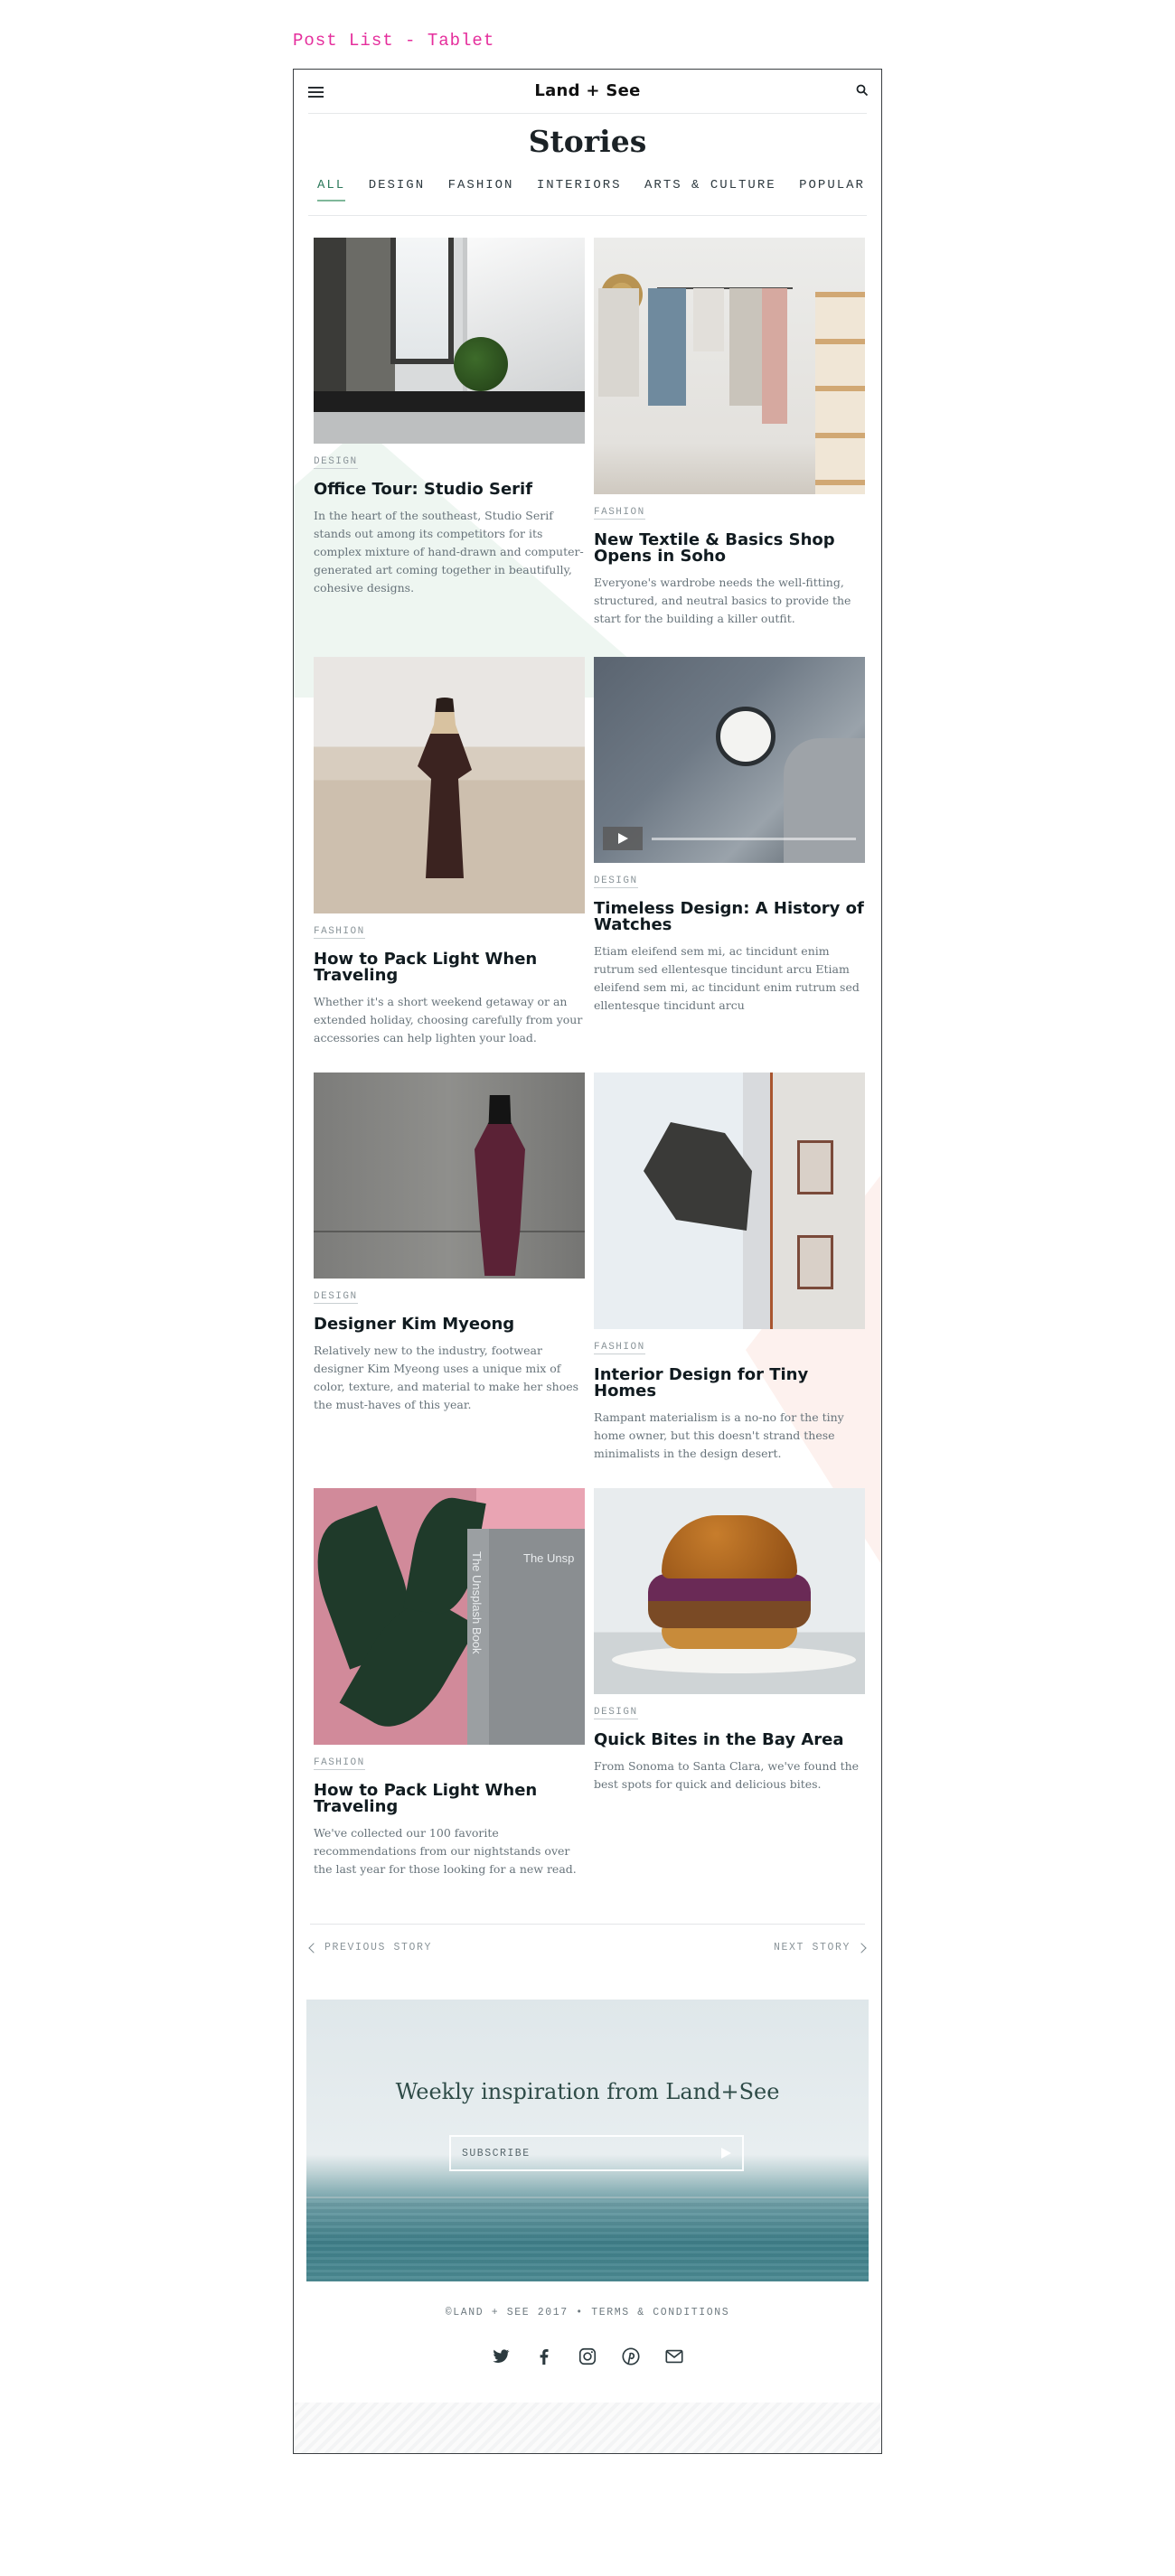 The image size is (1175, 2576). I want to click on post-image: The Unsp The Unsplash Book, so click(449, 1616).